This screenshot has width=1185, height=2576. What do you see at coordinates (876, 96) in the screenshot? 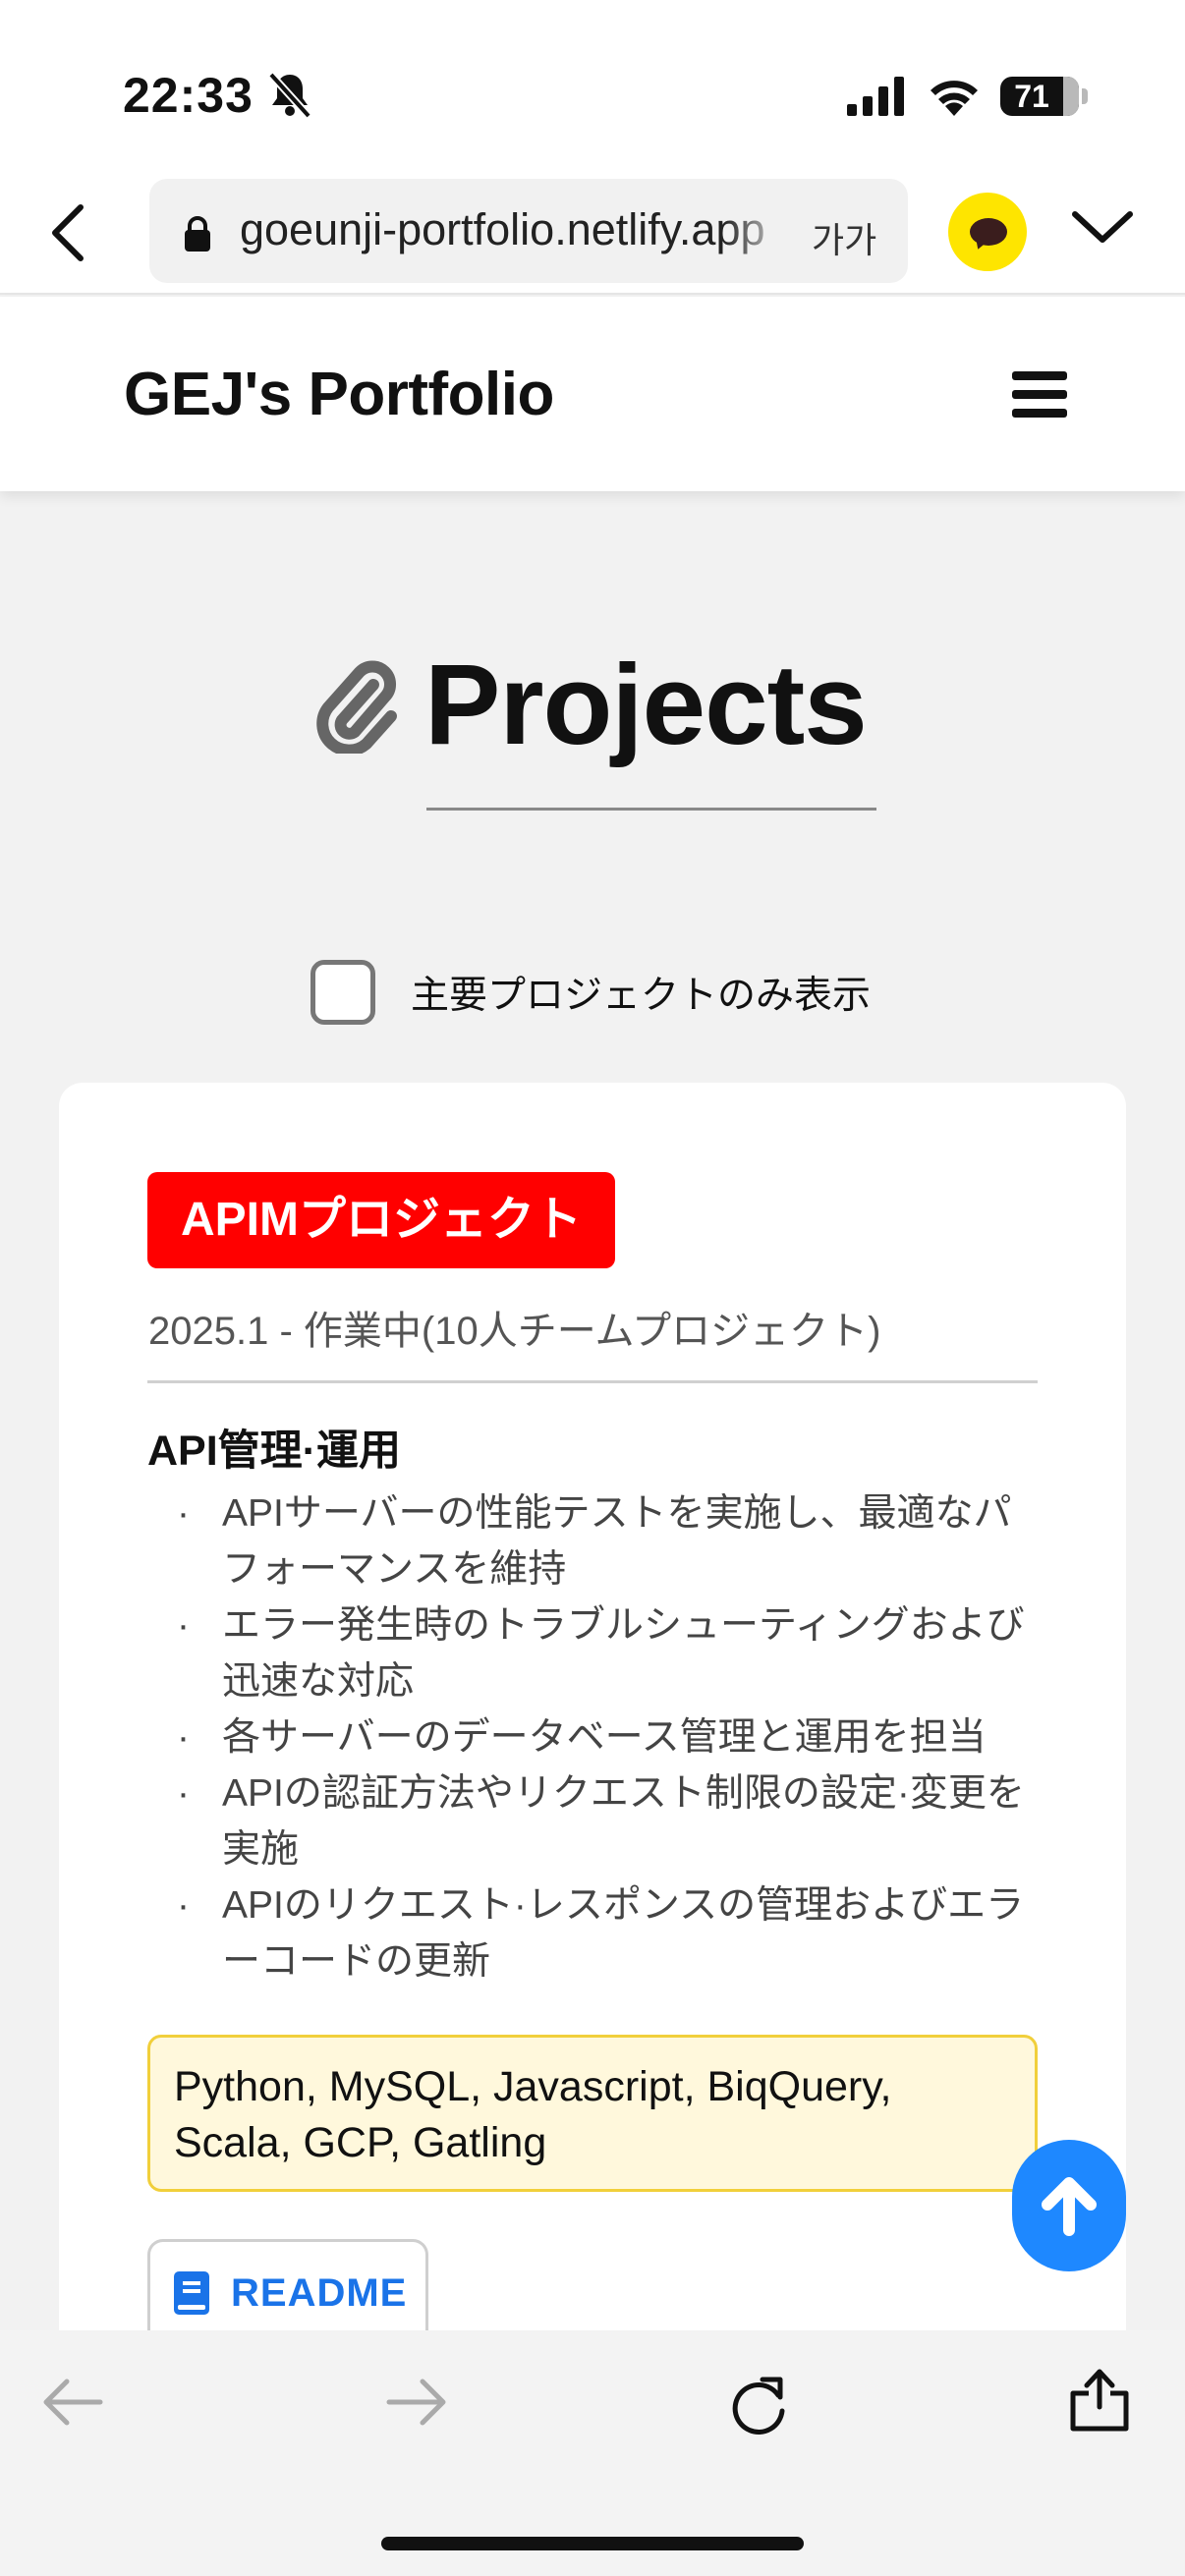
I see `signal-icon` at bounding box center [876, 96].